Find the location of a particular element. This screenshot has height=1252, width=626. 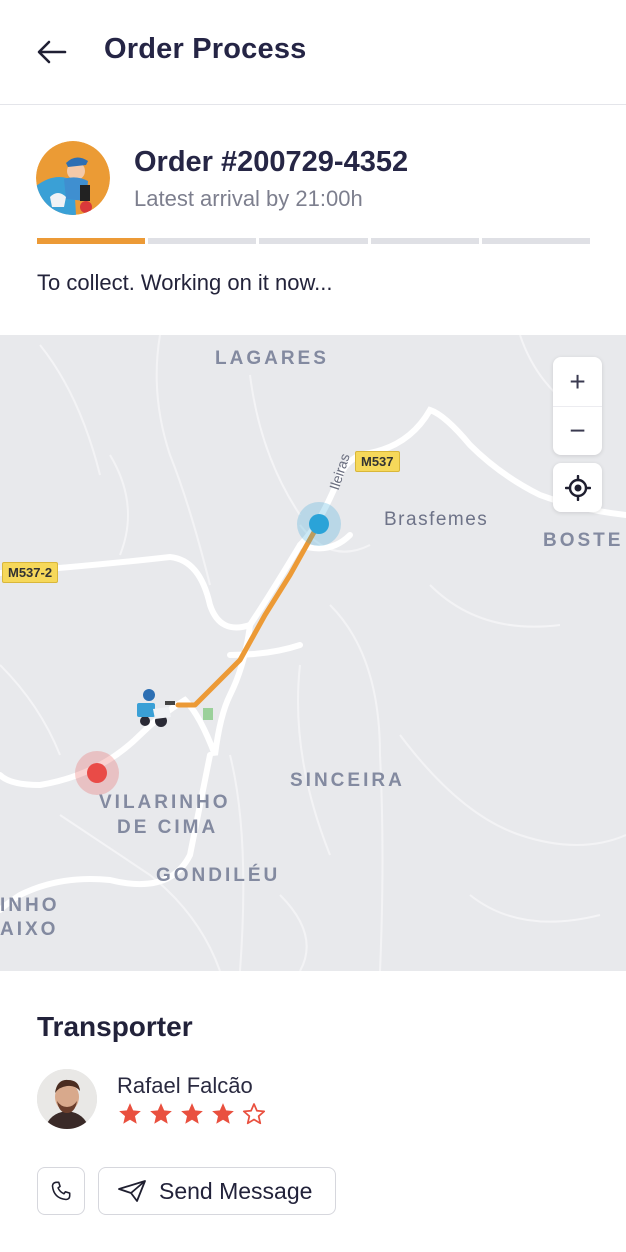

zoom-control: + − is located at coordinates (577, 406).